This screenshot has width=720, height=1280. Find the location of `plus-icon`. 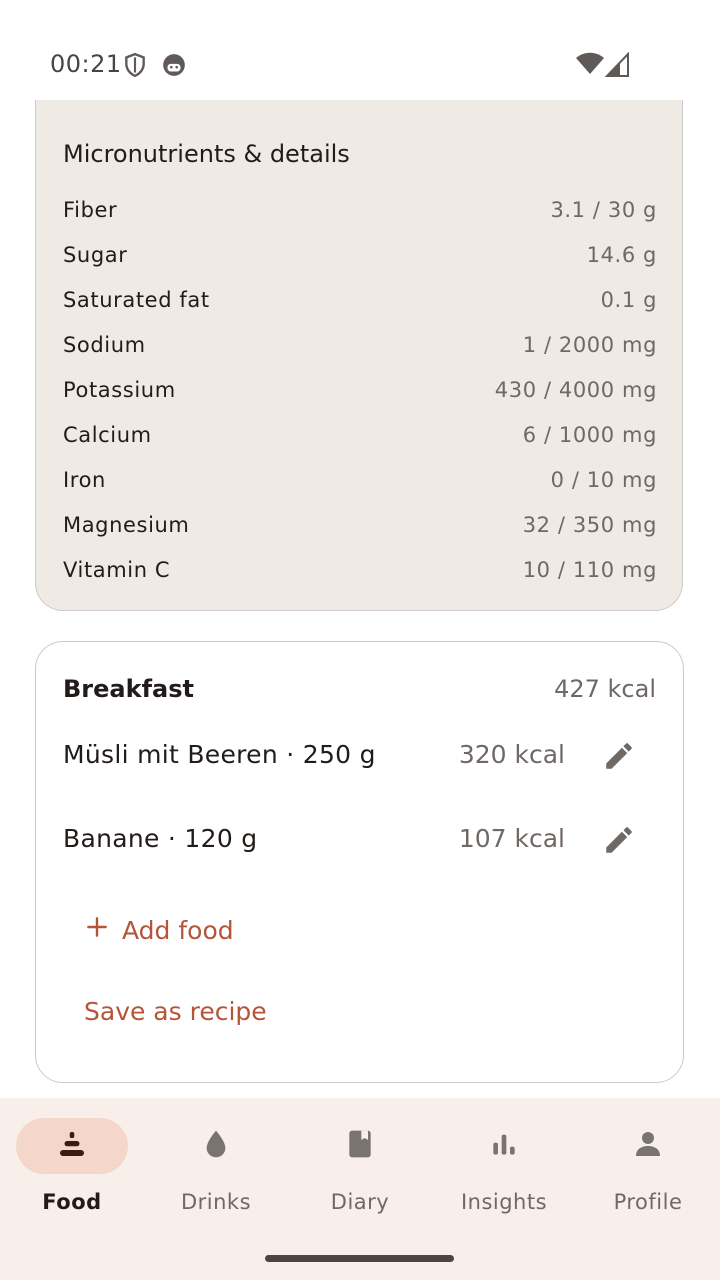

plus-icon is located at coordinates (97, 930).